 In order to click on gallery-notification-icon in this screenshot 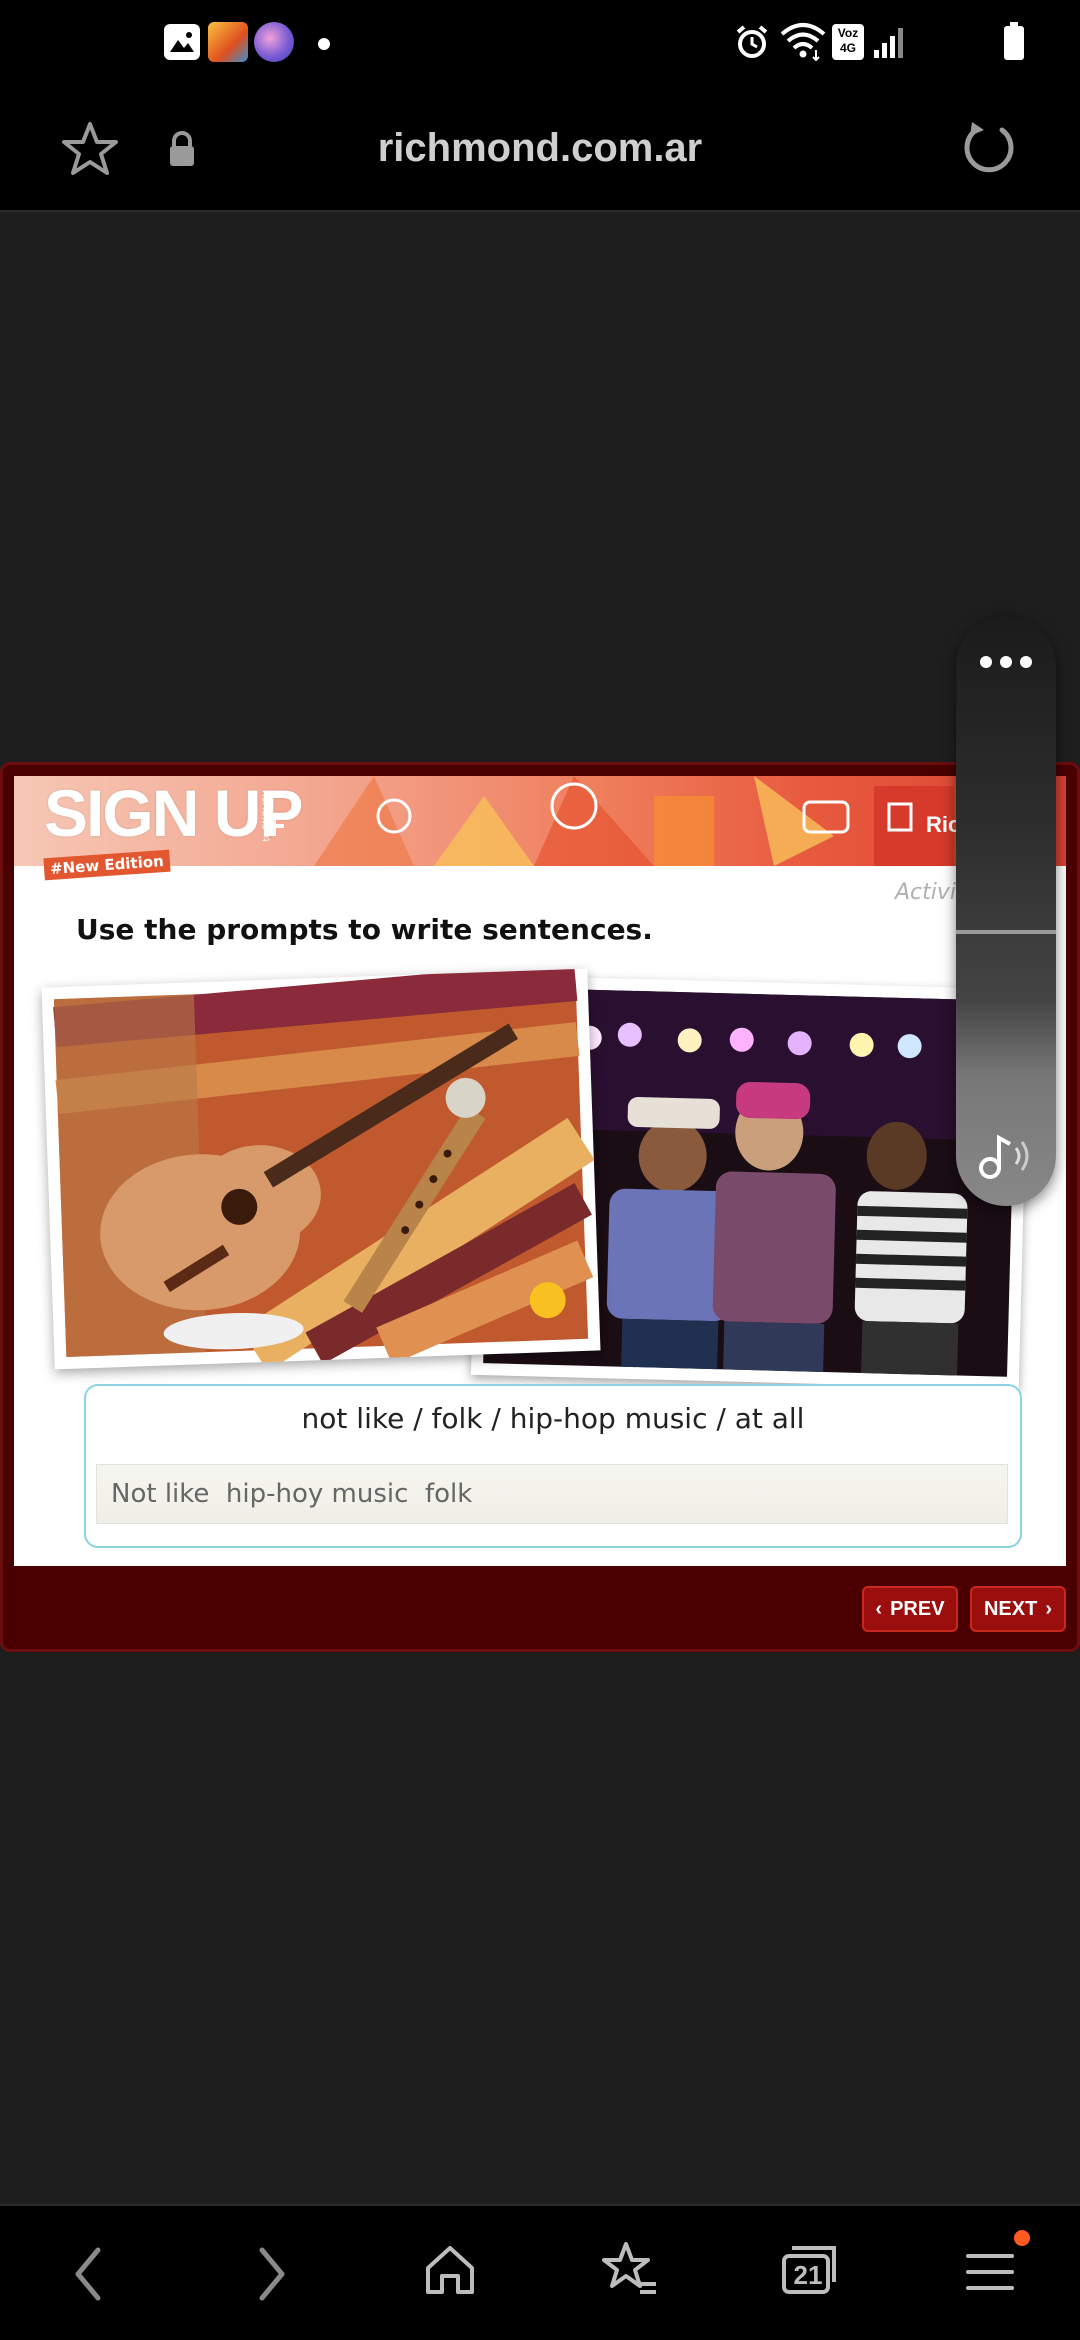, I will do `click(182, 42)`.